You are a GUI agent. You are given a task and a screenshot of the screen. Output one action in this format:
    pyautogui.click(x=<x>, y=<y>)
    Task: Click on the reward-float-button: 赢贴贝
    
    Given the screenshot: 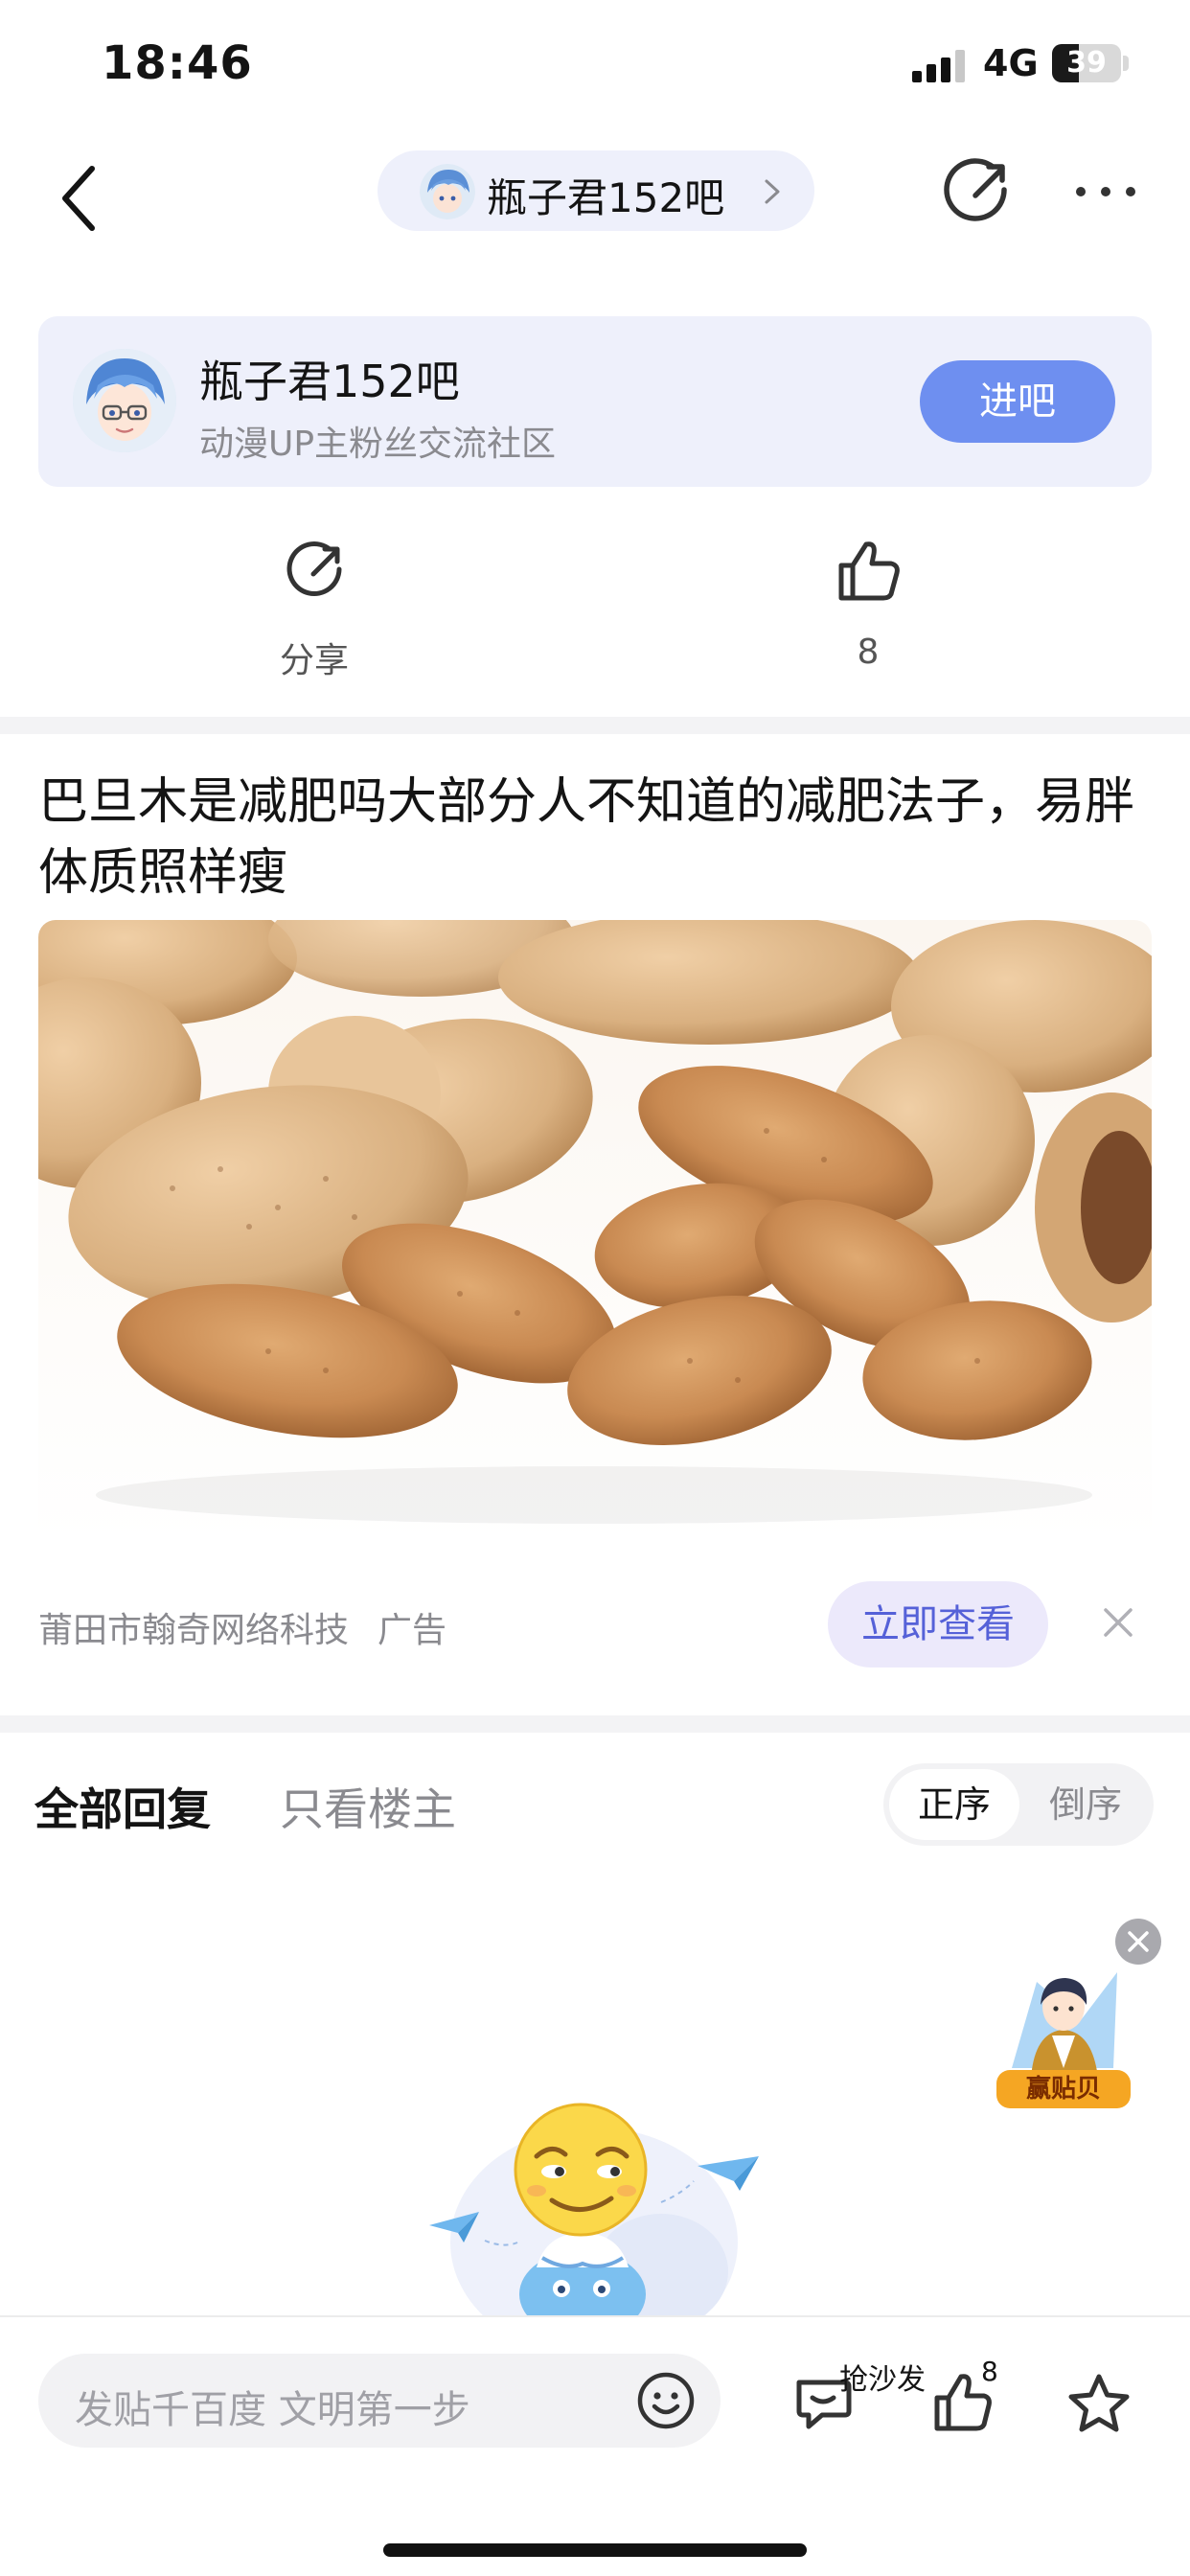 What is the action you would take?
    pyautogui.click(x=1064, y=2039)
    